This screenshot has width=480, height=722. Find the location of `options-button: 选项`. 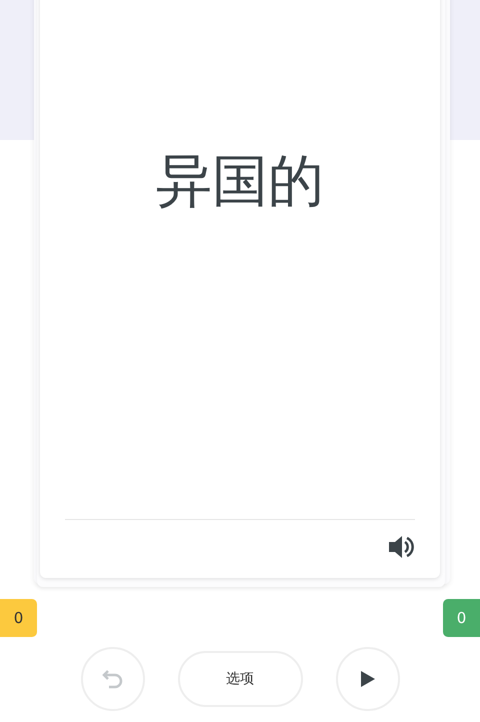

options-button: 选项 is located at coordinates (240, 679).